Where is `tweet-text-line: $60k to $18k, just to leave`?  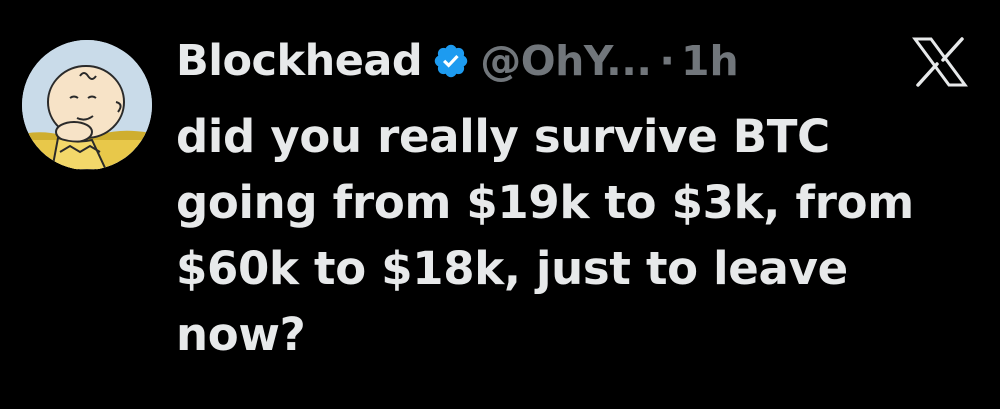
tweet-text-line: $60k to $18k, just to leave is located at coordinates (512, 268).